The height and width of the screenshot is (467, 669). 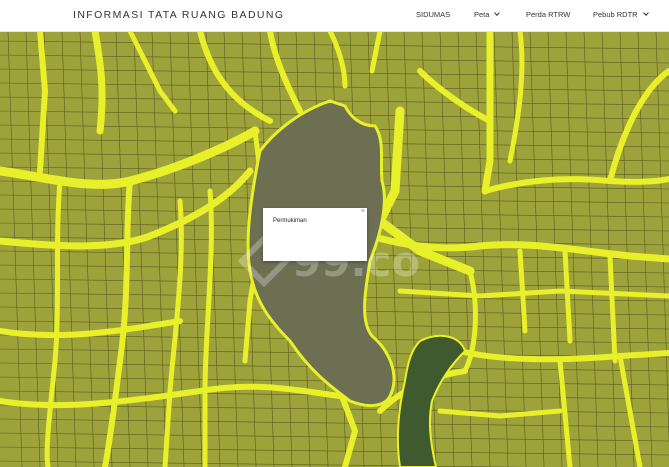 What do you see at coordinates (615, 14) in the screenshot?
I see `nav-pebub-rdtr-label: Pebub RDTR` at bounding box center [615, 14].